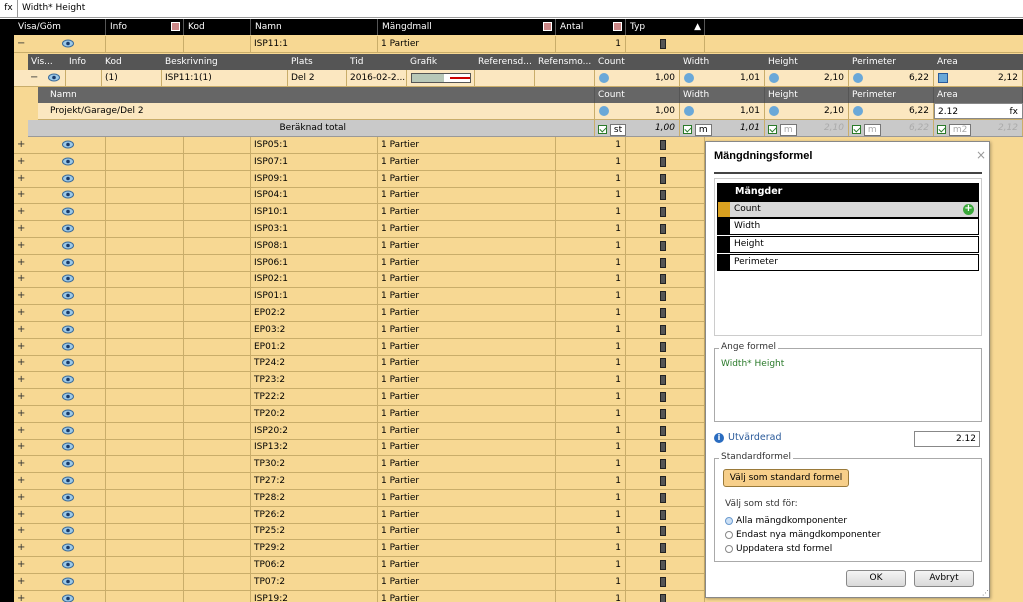  Describe the element at coordinates (981, 155) in the screenshot. I see `close-icon: ×` at that location.